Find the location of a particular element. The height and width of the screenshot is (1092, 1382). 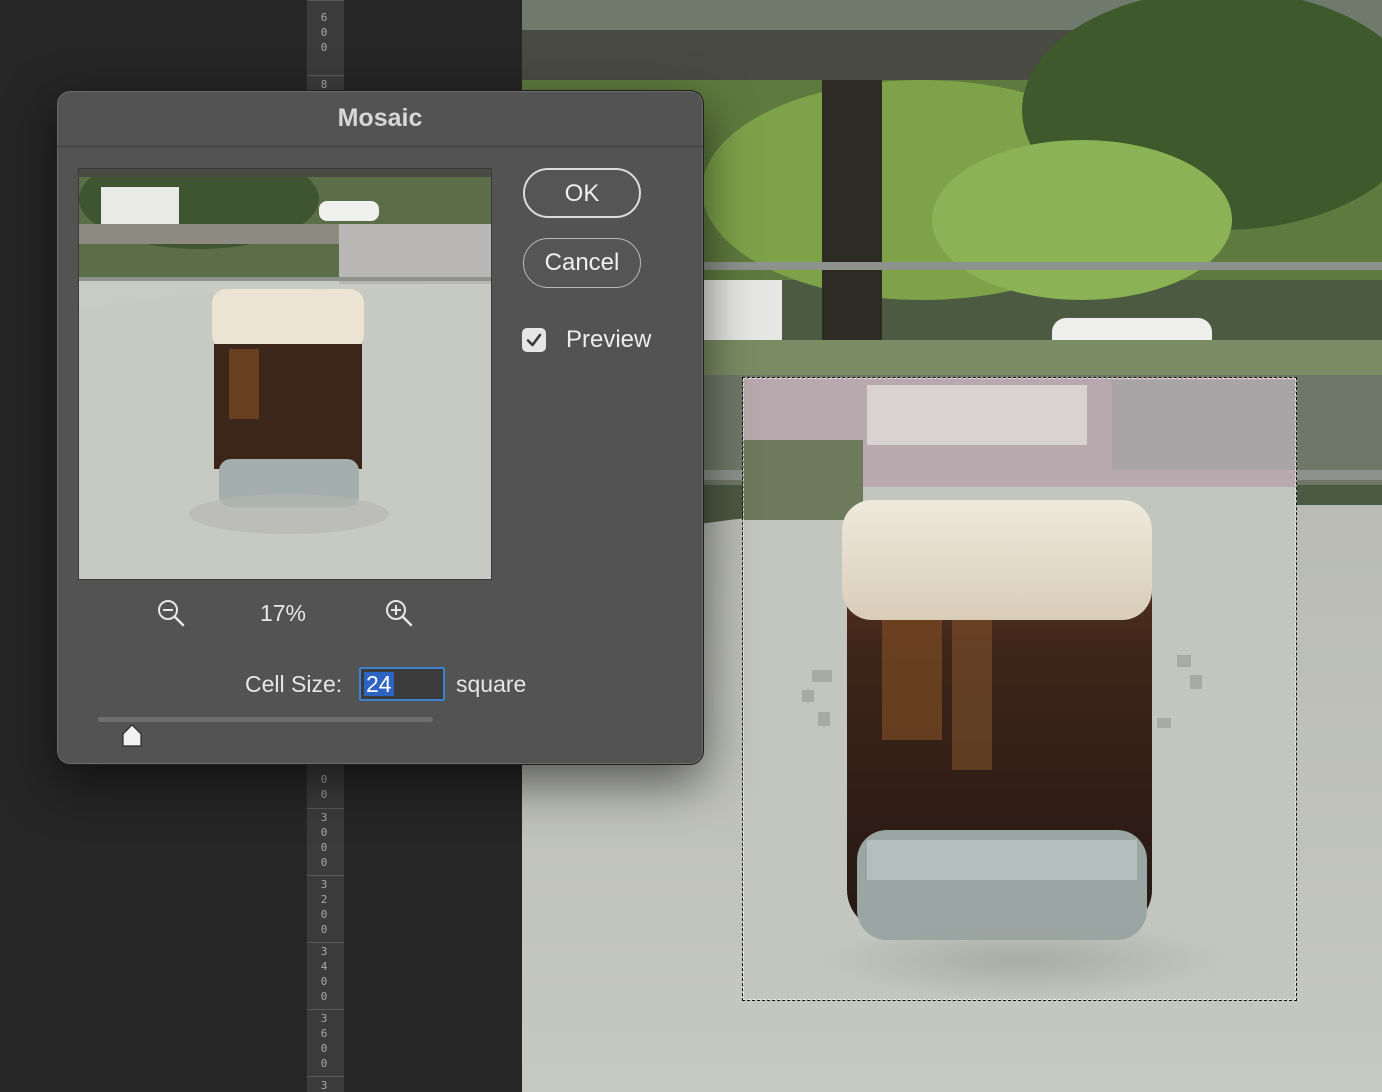

ruler-label: 3 0 0 0 is located at coordinates (324, 840).